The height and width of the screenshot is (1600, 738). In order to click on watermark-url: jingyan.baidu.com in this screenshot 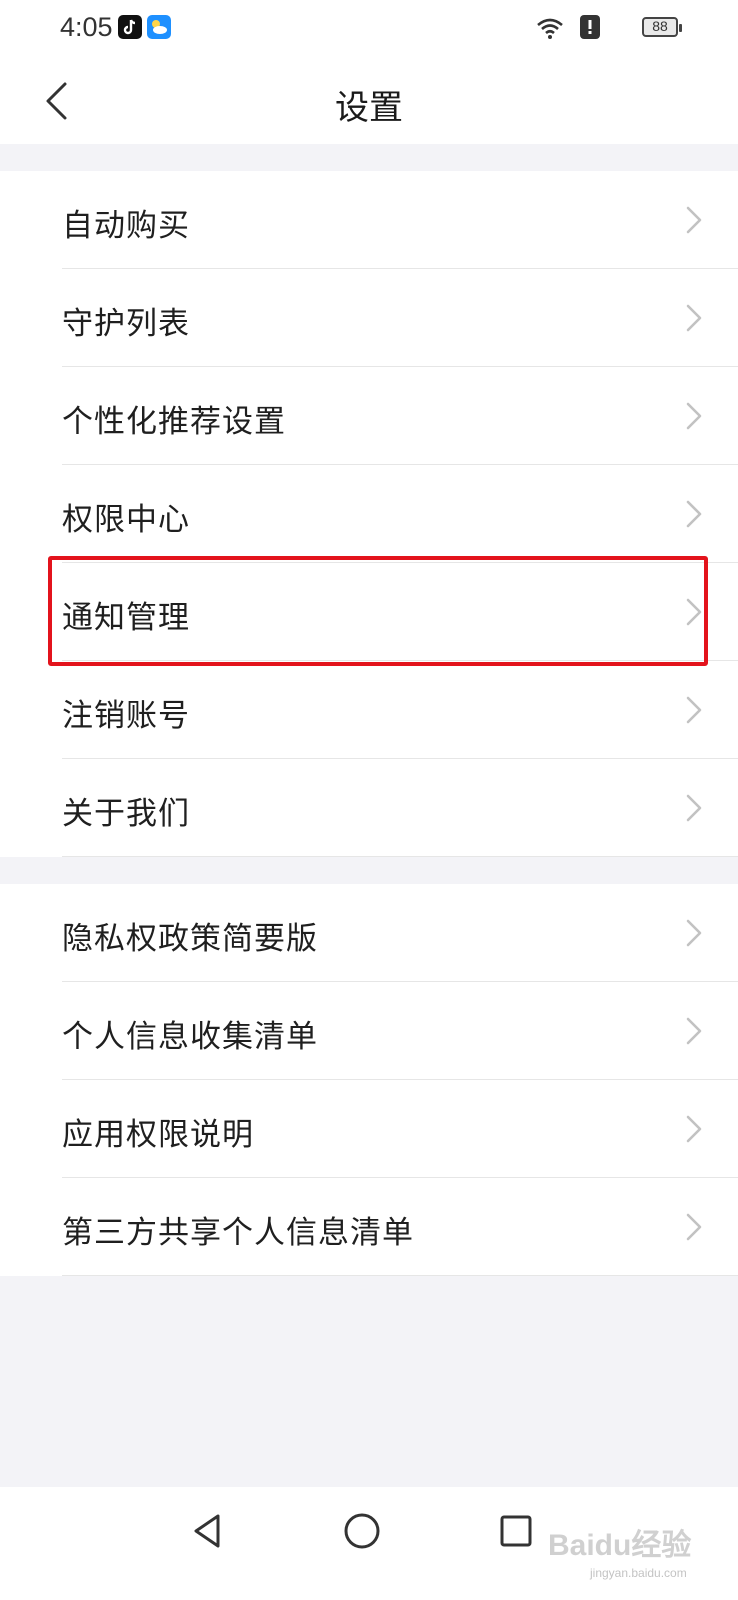, I will do `click(638, 1573)`.